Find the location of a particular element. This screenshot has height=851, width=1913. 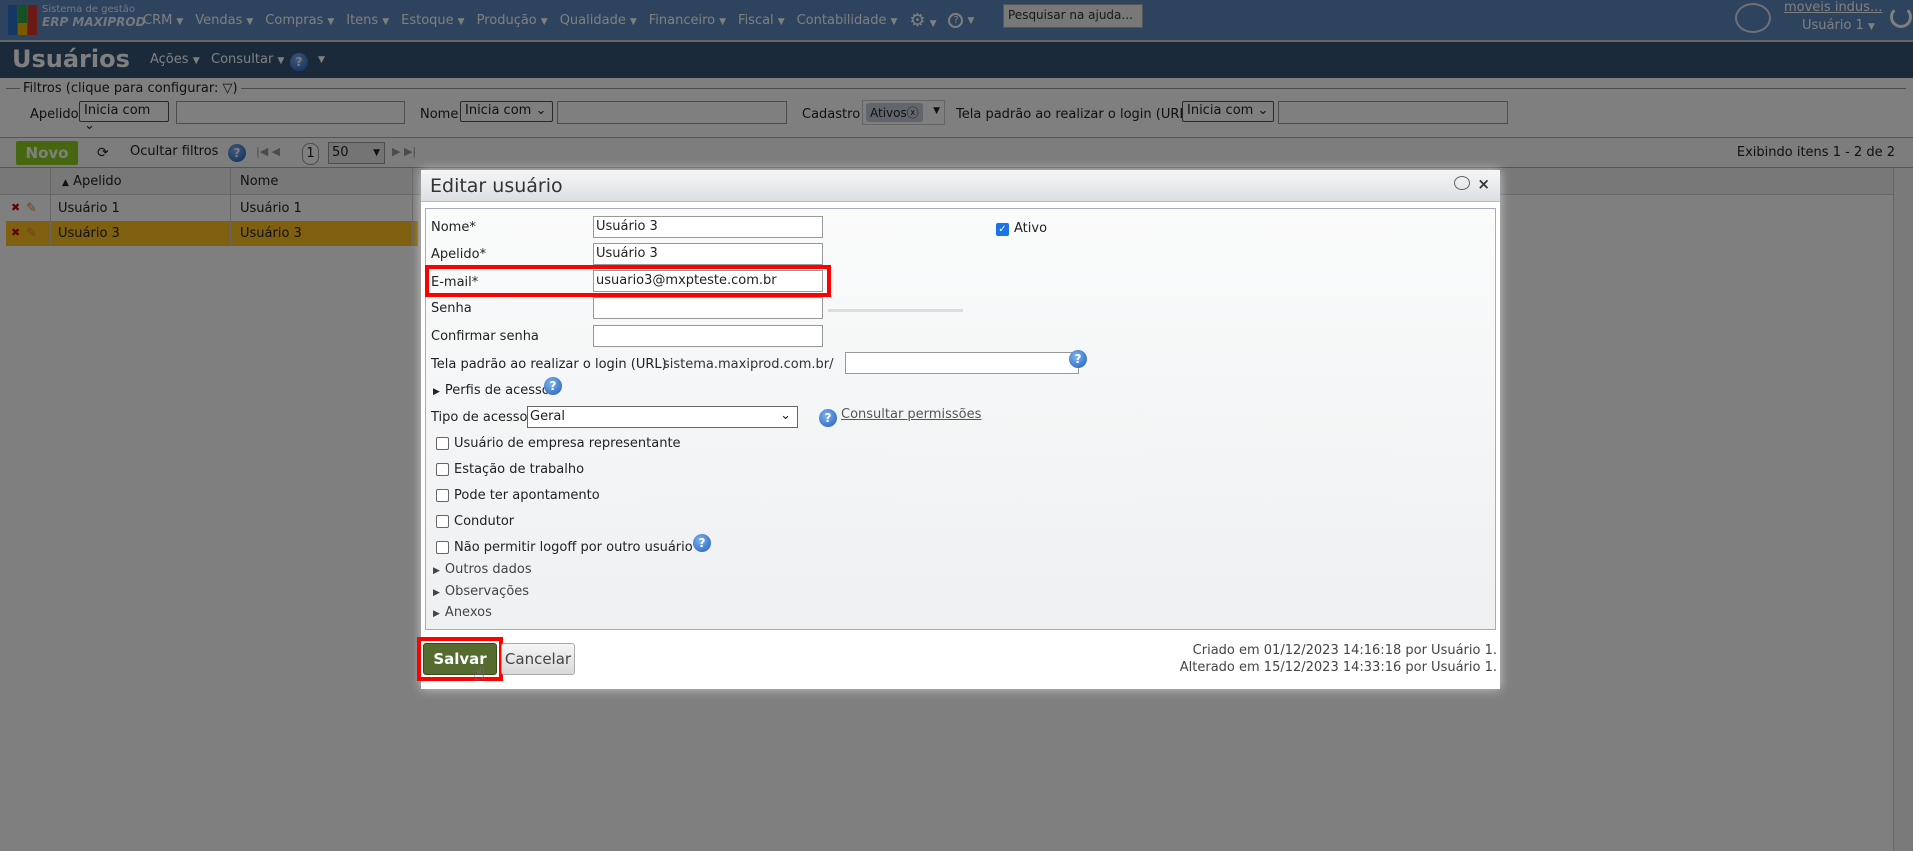

section-anexos: ▶ Anexos is located at coordinates (462, 612).